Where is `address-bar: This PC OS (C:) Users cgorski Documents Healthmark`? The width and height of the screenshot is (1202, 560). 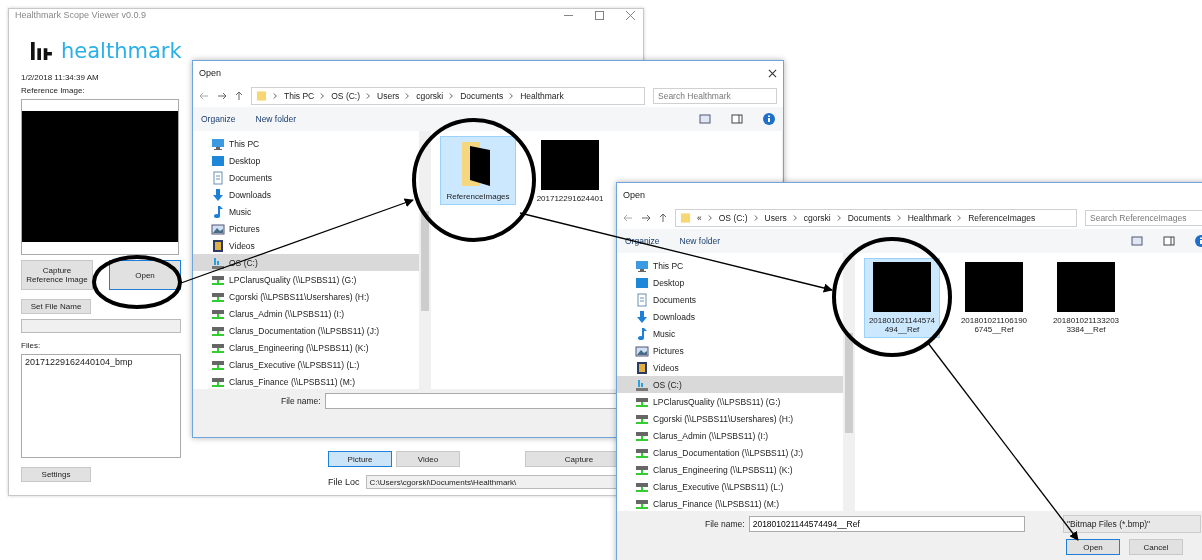
address-bar: This PC OS (C:) Users cgorski Documents Healthmark is located at coordinates (448, 96).